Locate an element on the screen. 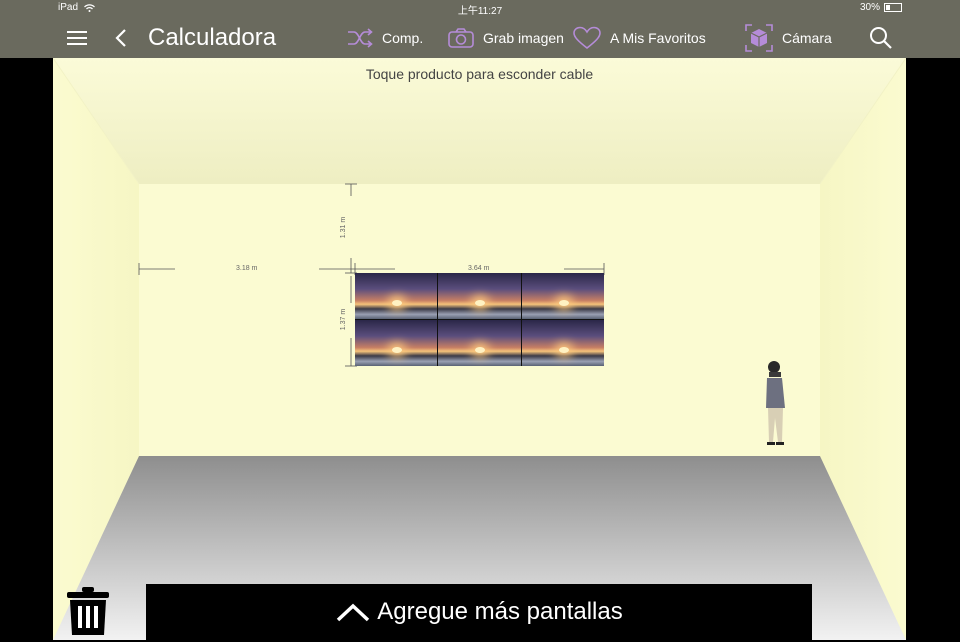 The width and height of the screenshot is (960, 642). battery-icon is located at coordinates (893, 7).